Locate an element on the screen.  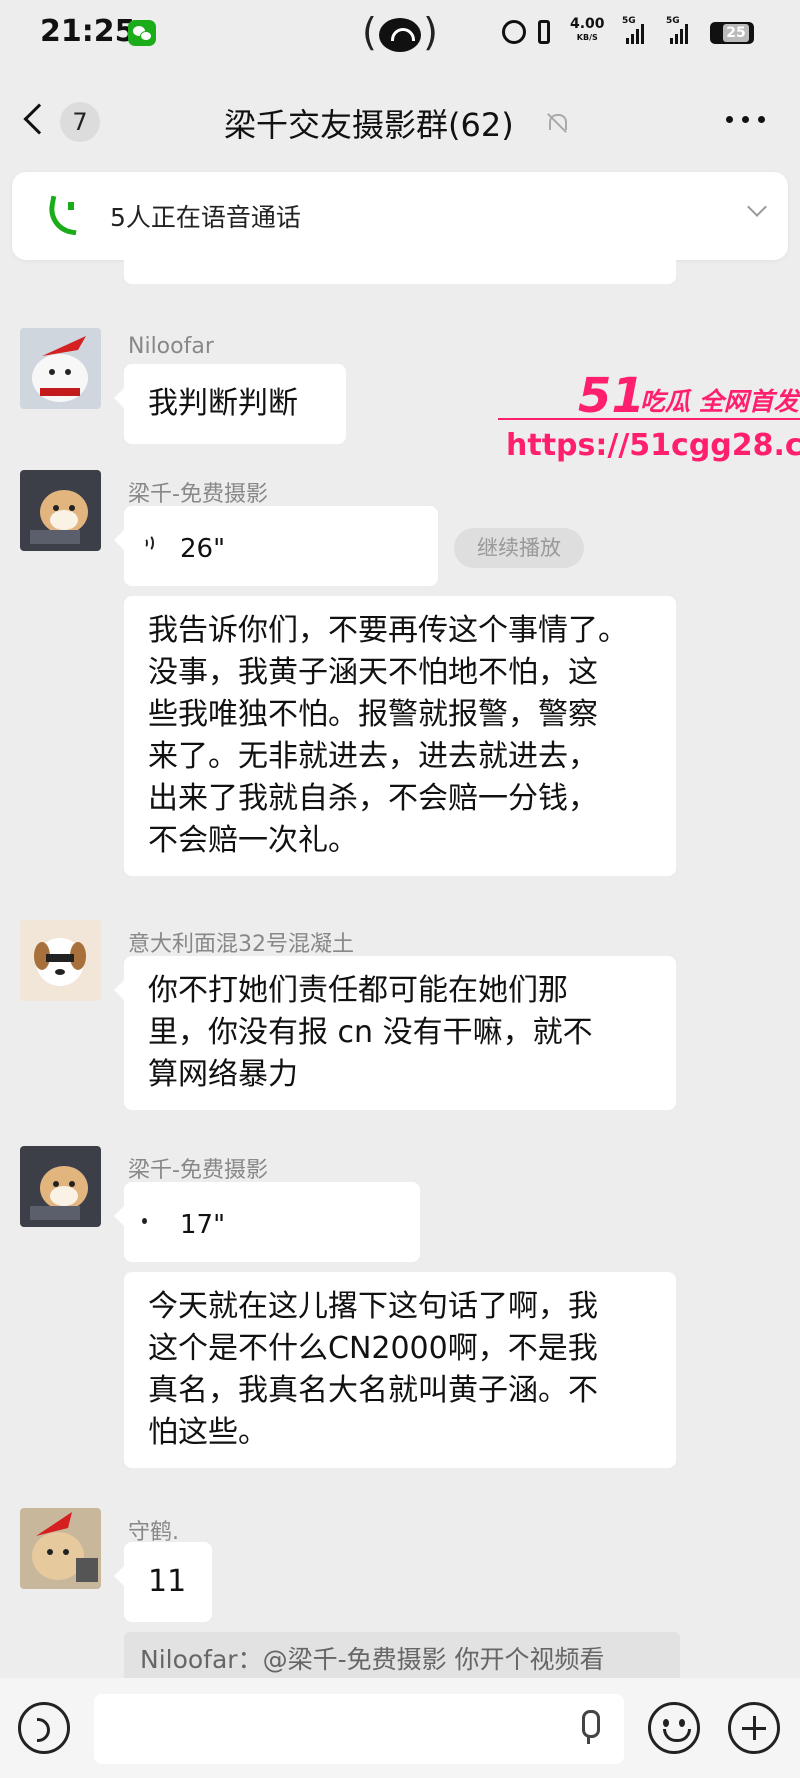
message-text-line: 没事，我黄子涵天不怕地不怕，这 is located at coordinates (373, 672).